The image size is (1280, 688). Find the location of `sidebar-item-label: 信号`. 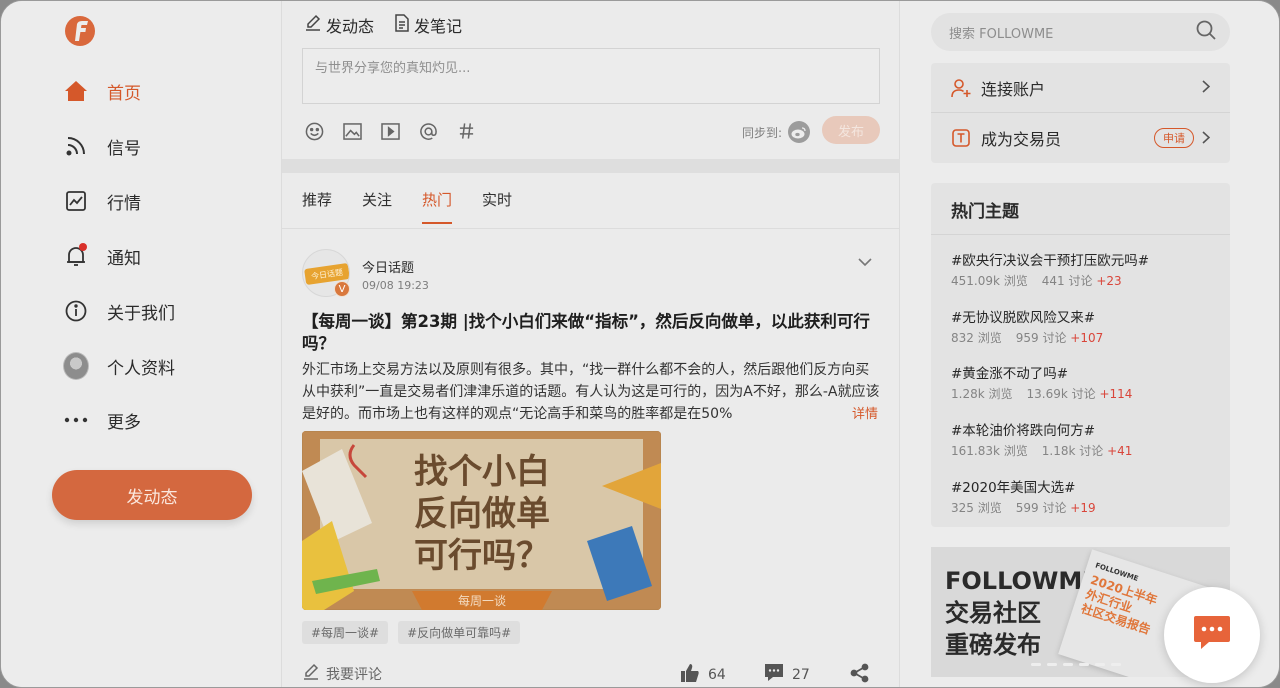

sidebar-item-label: 信号 is located at coordinates (124, 148).